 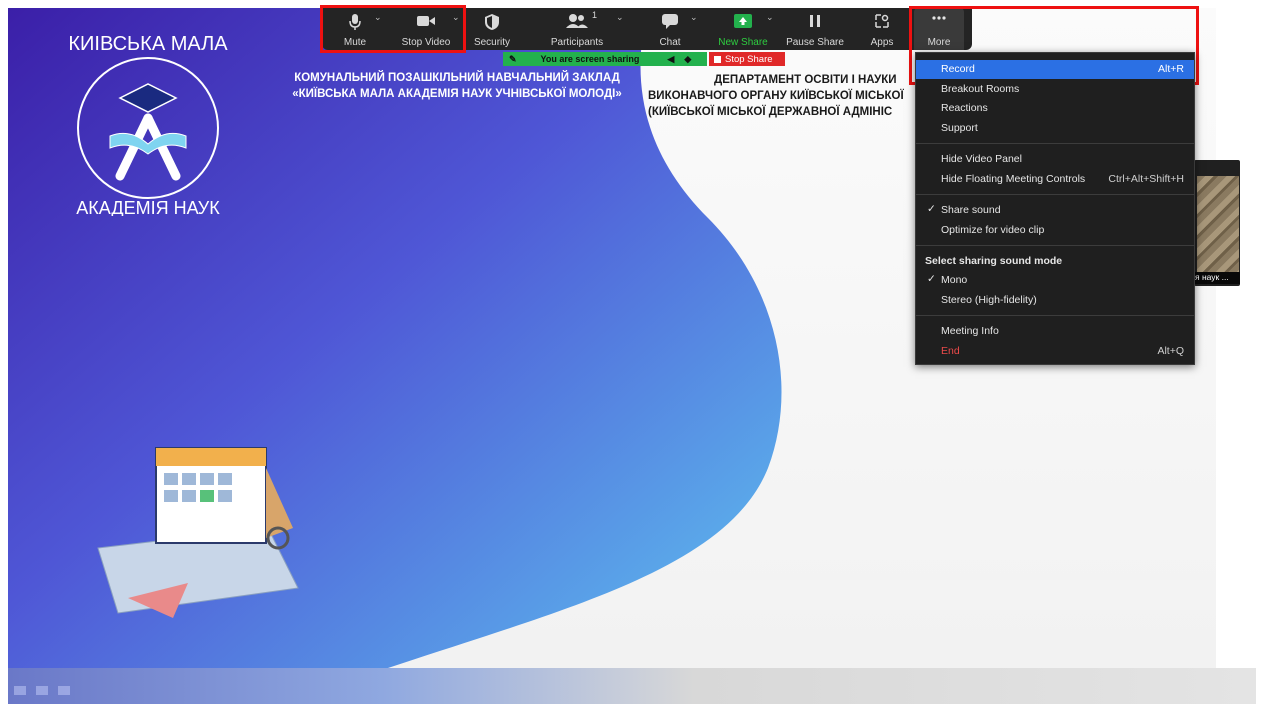 I want to click on header-right-line-1: ДЕПАРТАМЕНТ ОСВІТИ І НАУКИ, so click(x=805, y=80).